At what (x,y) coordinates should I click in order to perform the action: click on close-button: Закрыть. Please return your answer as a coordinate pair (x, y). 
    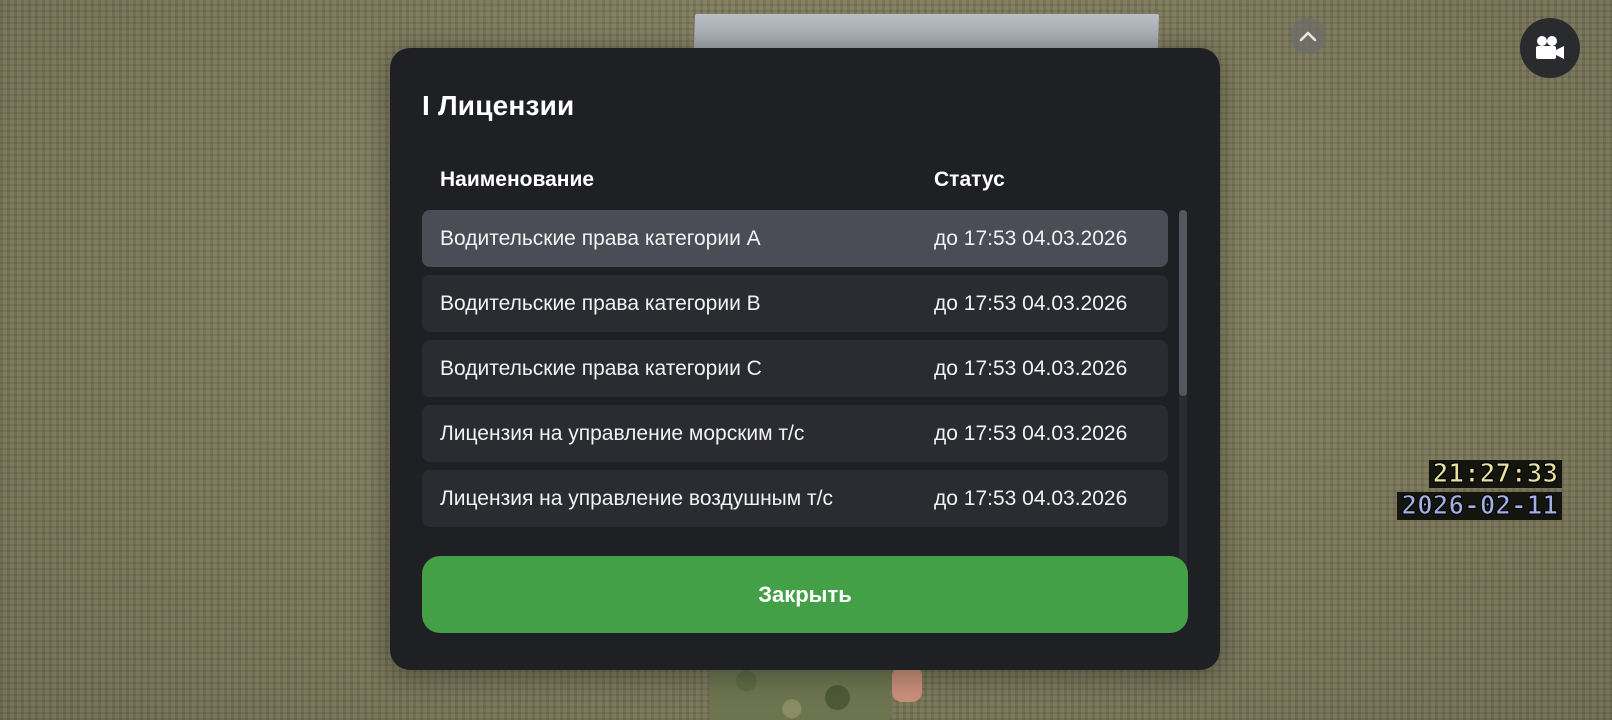
    Looking at the image, I should click on (805, 594).